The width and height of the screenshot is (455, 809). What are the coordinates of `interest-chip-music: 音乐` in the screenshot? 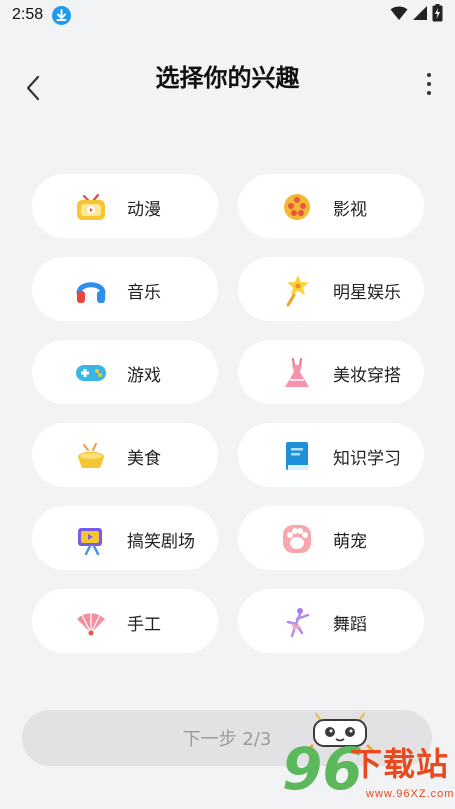 It's located at (125, 289).